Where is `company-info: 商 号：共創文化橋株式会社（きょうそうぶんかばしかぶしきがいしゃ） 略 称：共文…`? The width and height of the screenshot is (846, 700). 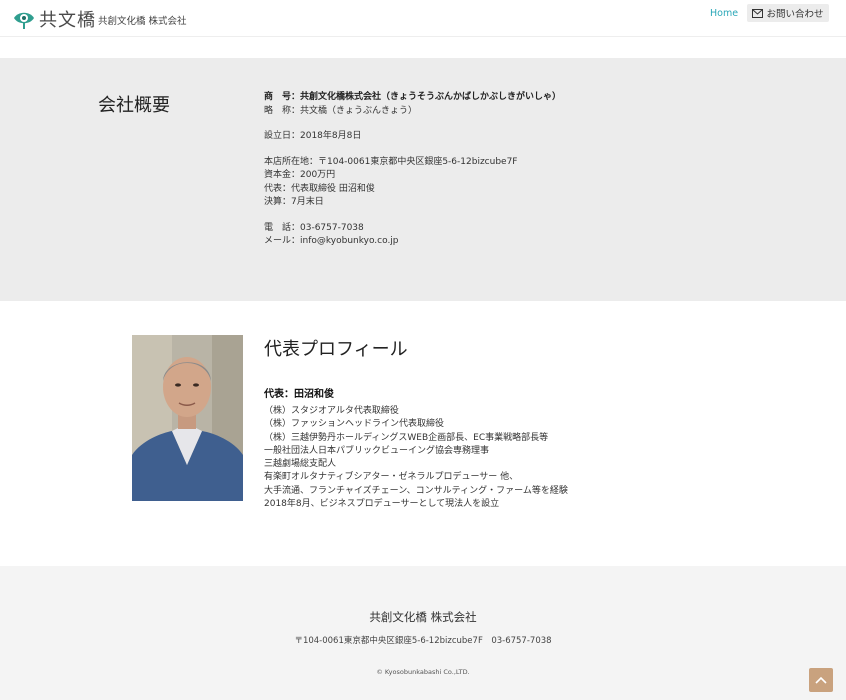 company-info: 商 号：共創文化橋株式会社（きょうそうぶんかばしかぶしきがいしゃ） 略 称：共文… is located at coordinates (412, 170).